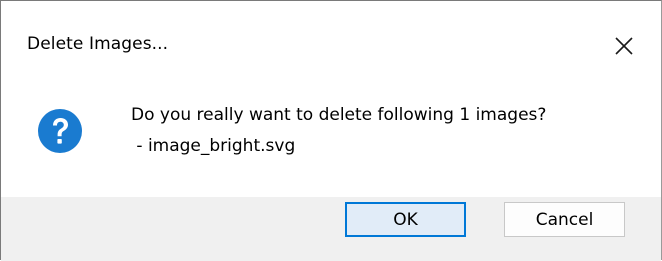  I want to click on question-icon, so click(60, 131).